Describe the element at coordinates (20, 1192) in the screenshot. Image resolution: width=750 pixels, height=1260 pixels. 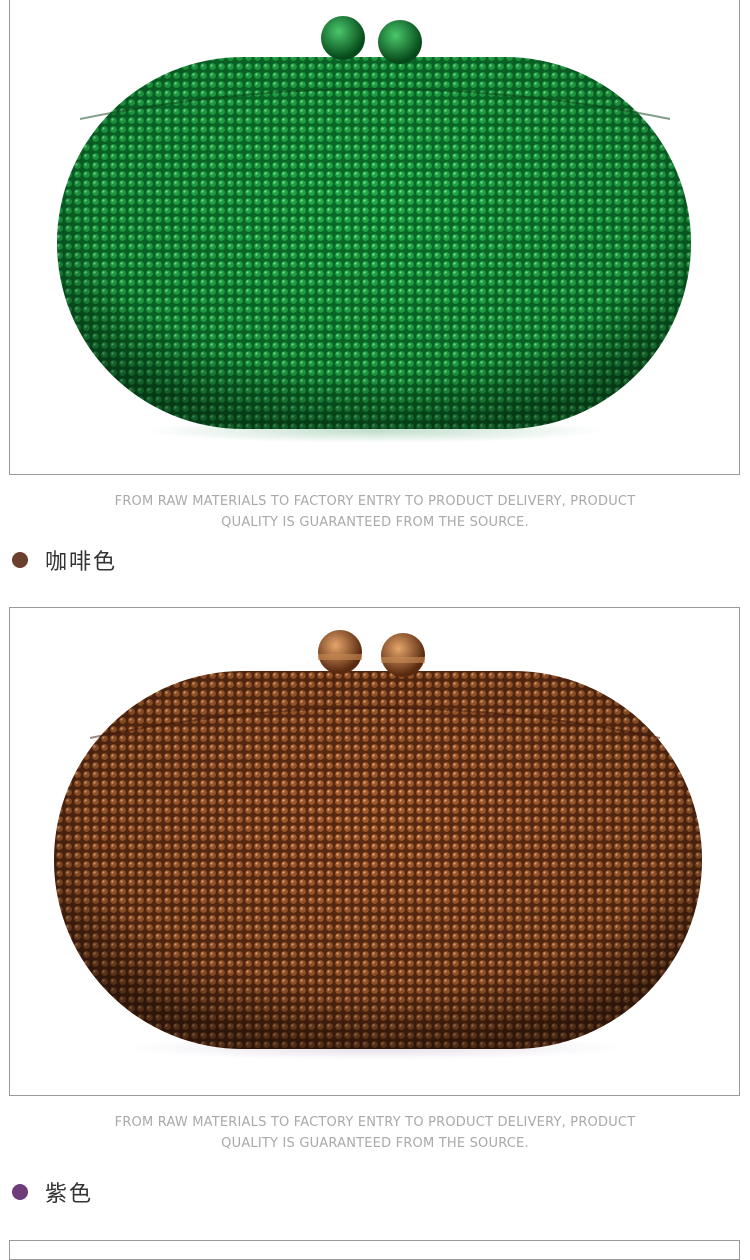
I see `purple-color-dot` at that location.